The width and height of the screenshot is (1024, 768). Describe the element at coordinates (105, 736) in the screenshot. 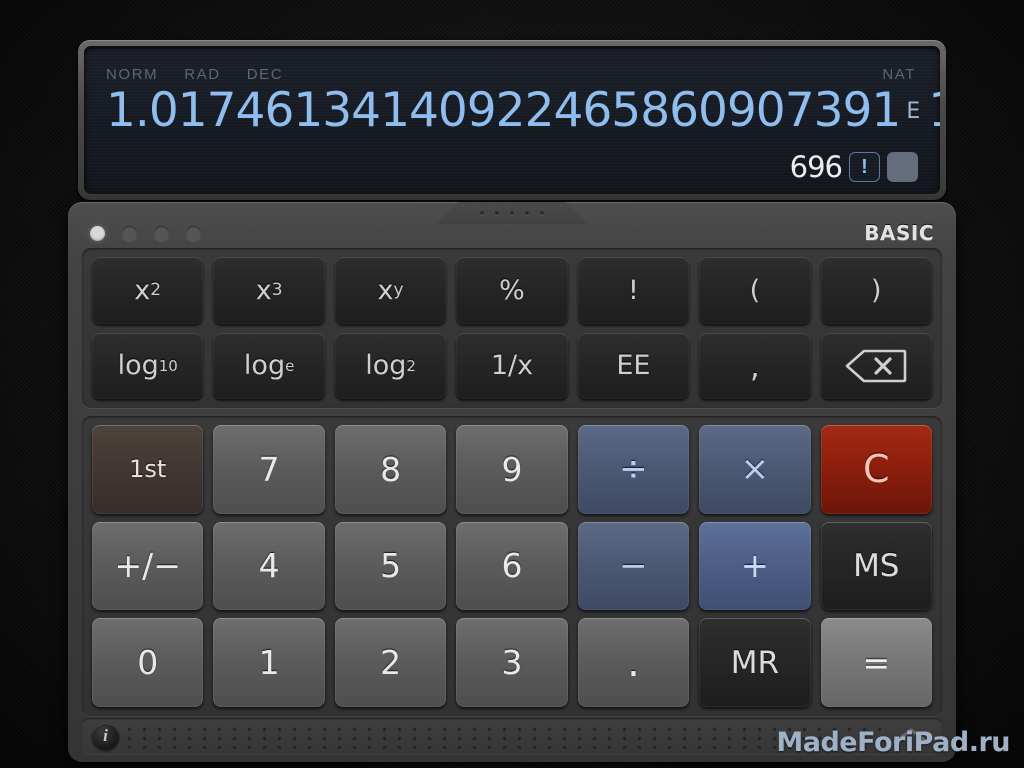

I see `info-icon: i` at that location.